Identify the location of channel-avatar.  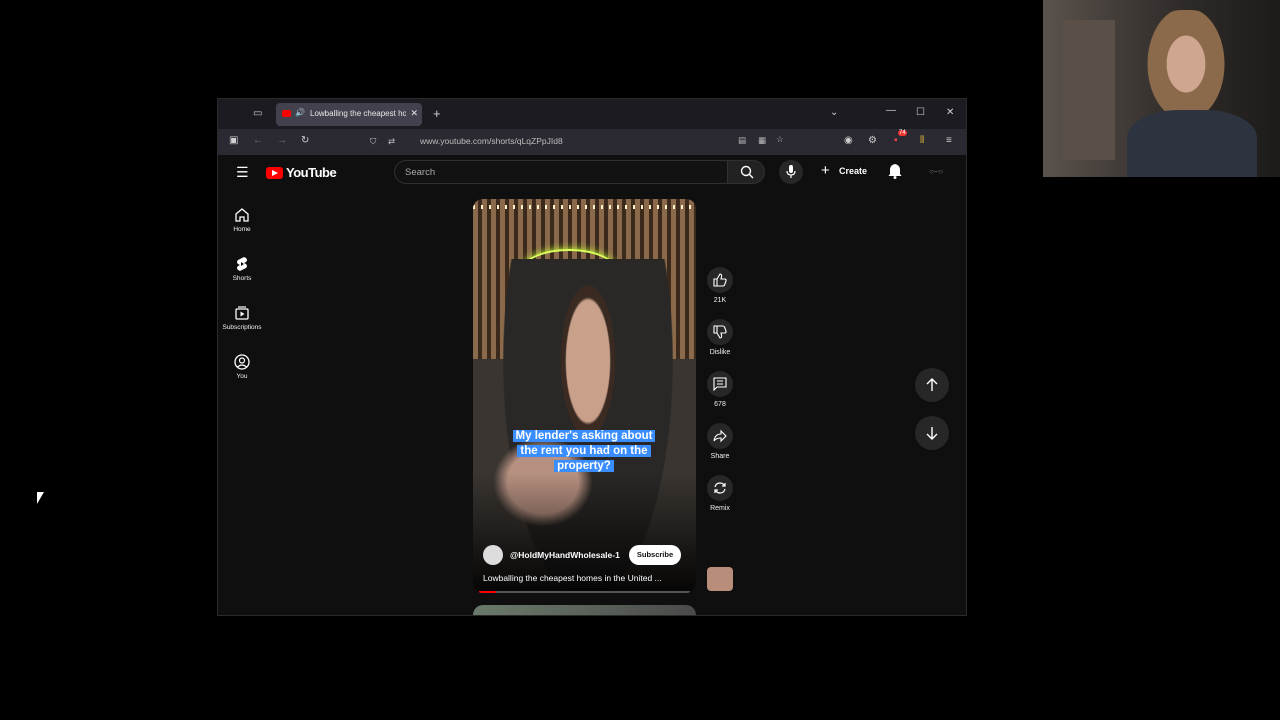
(493, 555).